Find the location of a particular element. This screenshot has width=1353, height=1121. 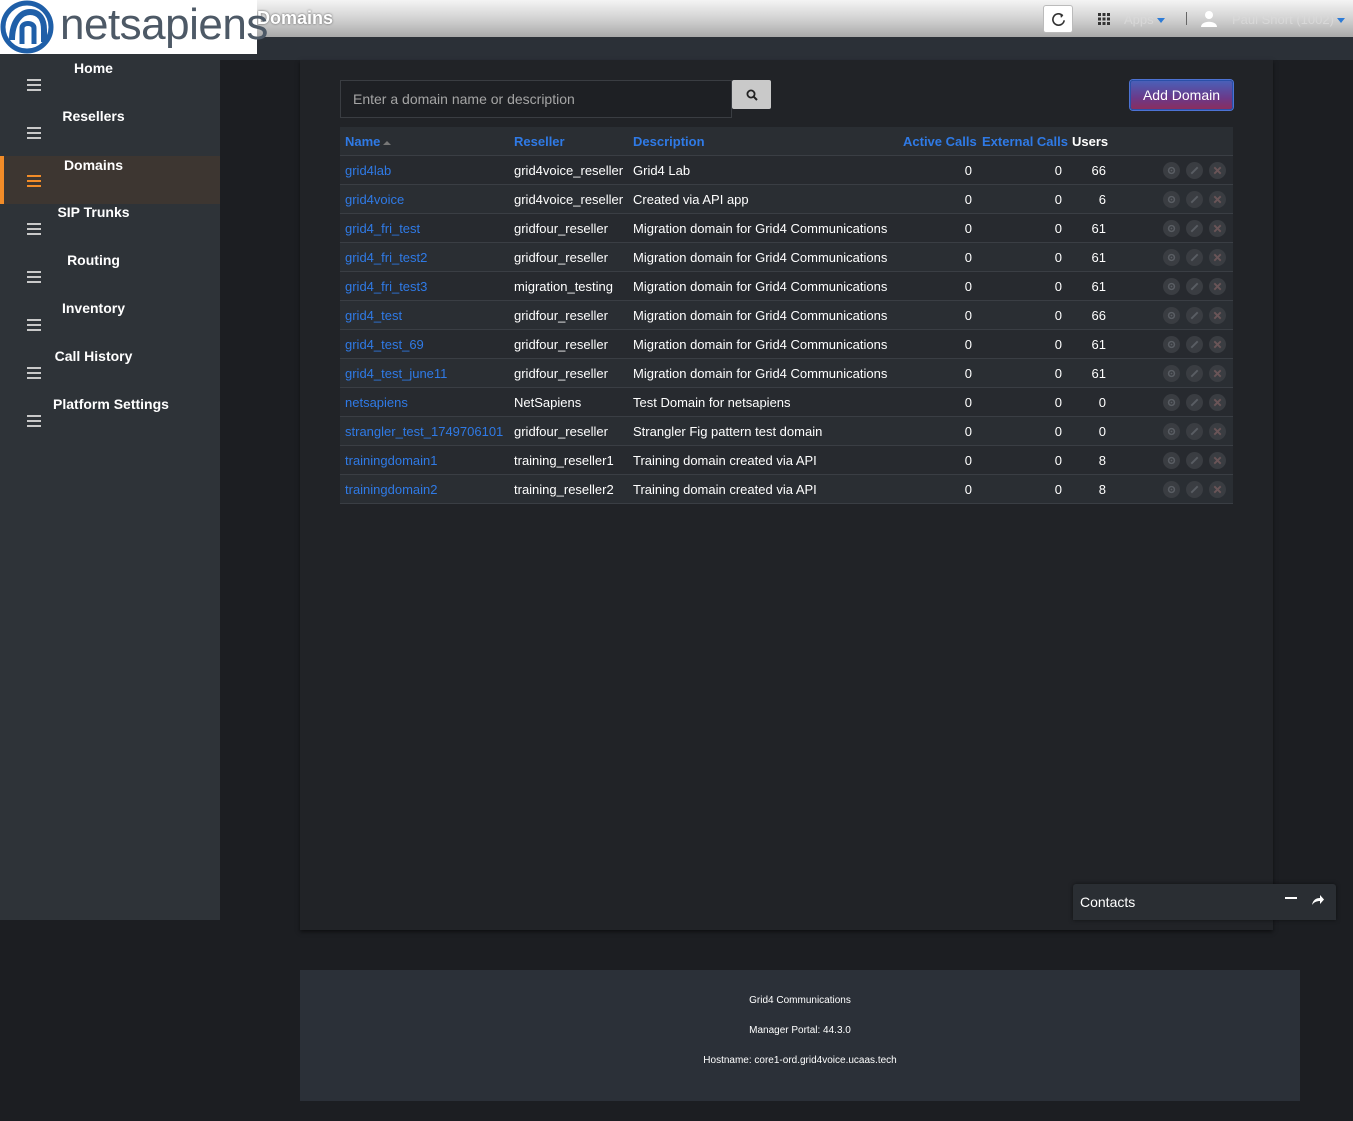

reseller-cell: grid4voice_reseller is located at coordinates (569, 199).